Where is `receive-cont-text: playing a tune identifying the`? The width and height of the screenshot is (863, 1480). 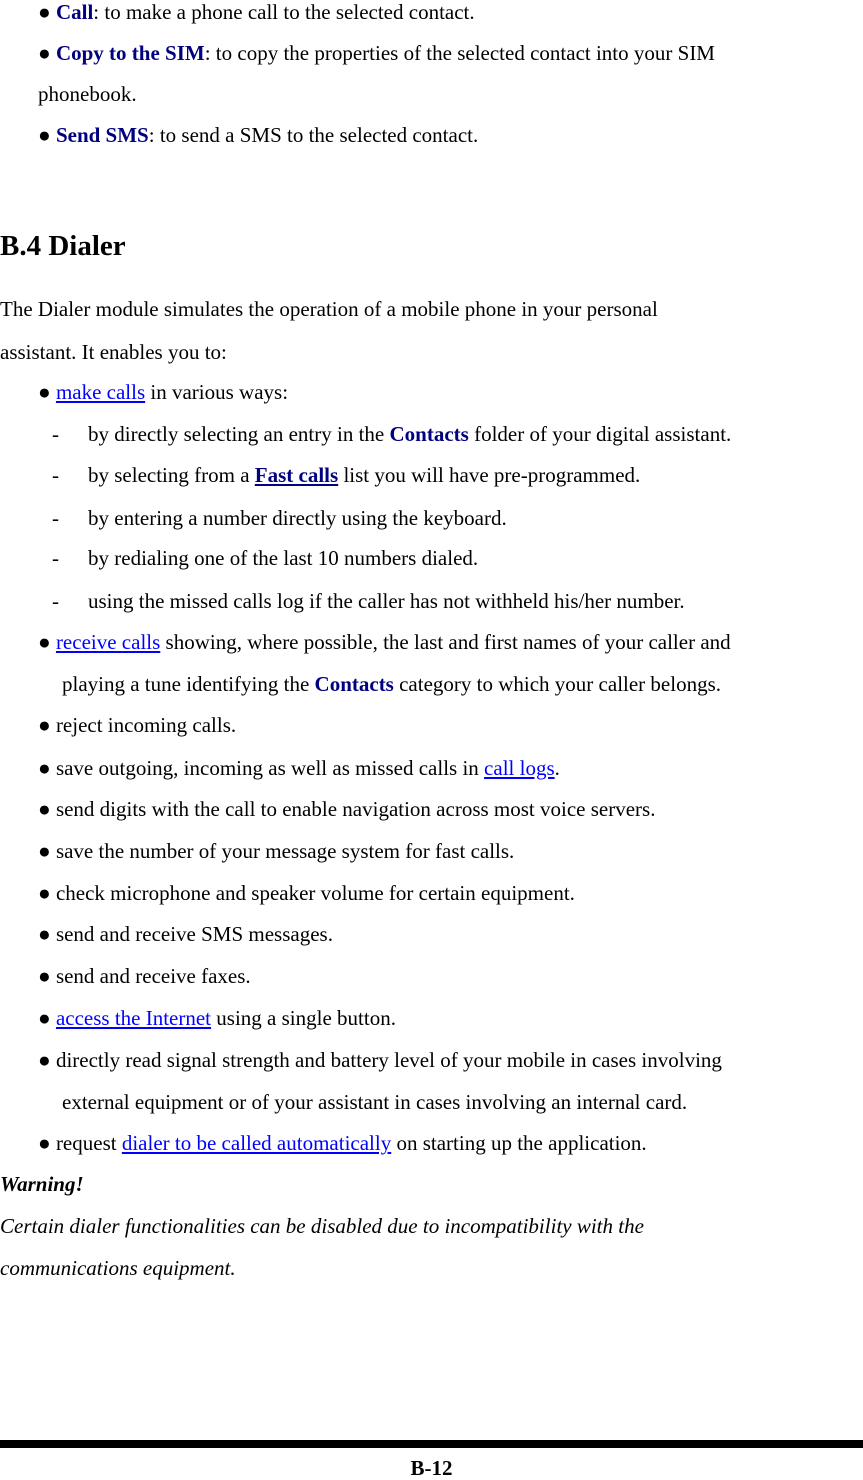
receive-cont-text: playing a tune identifying the is located at coordinates (188, 684).